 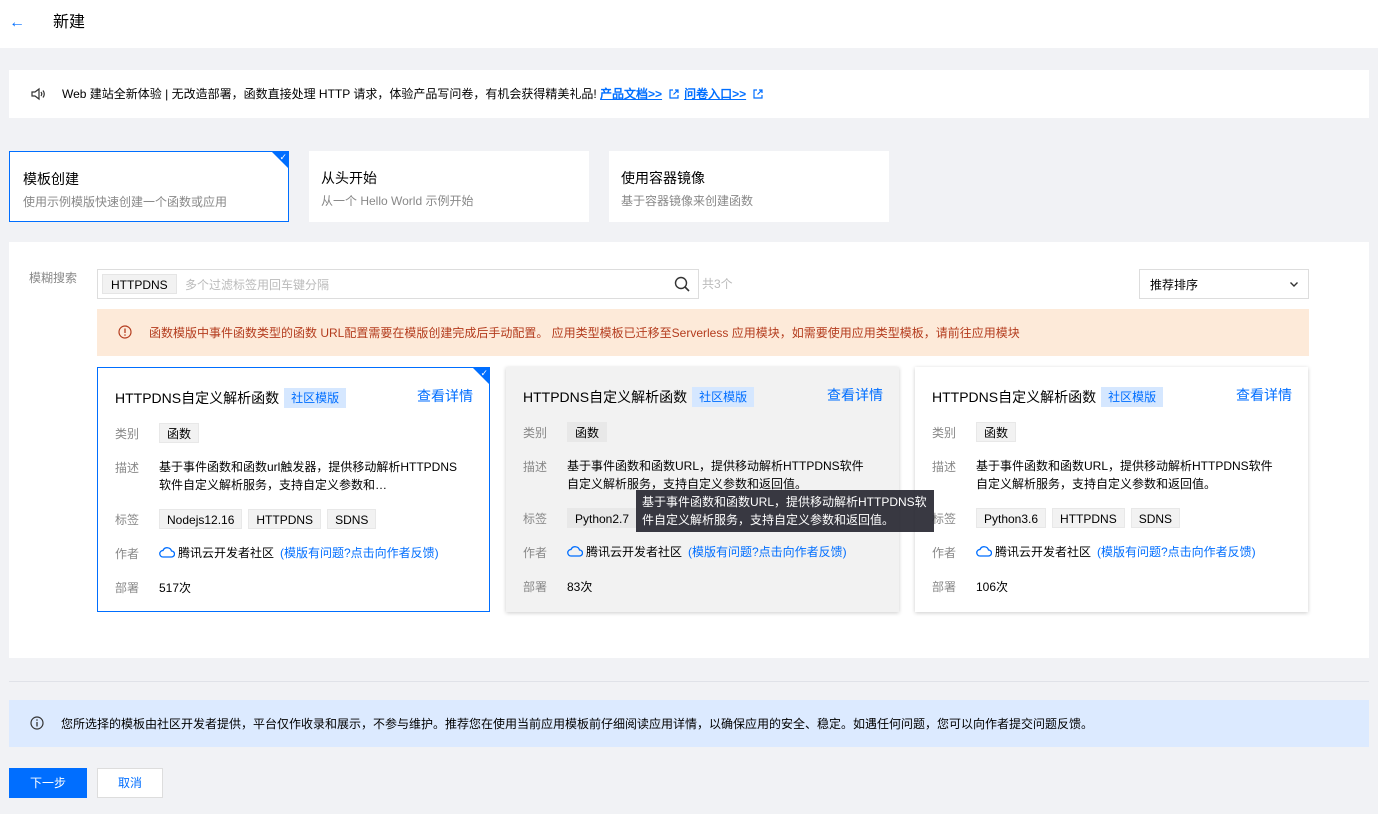 What do you see at coordinates (397, 201) in the screenshot?
I see `mode-desc: 从一个 Hello World 示例开始` at bounding box center [397, 201].